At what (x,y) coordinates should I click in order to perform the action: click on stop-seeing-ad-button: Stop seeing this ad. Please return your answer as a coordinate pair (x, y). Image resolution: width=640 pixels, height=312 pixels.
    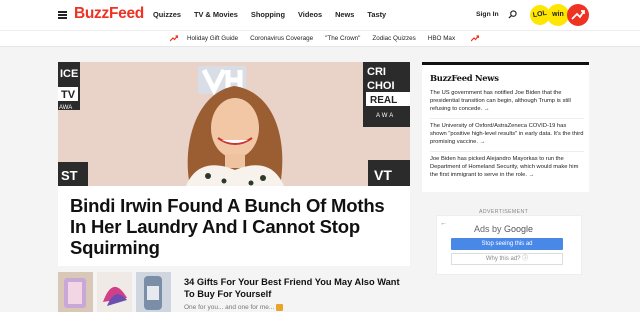
    Looking at the image, I should click on (507, 244).